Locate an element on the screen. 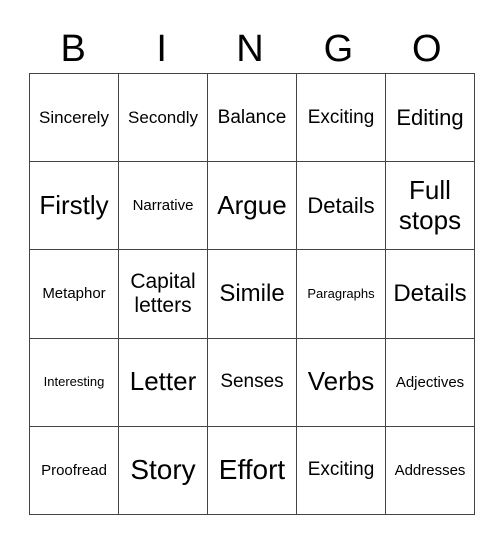  bingo-cell: Argue is located at coordinates (252, 206).